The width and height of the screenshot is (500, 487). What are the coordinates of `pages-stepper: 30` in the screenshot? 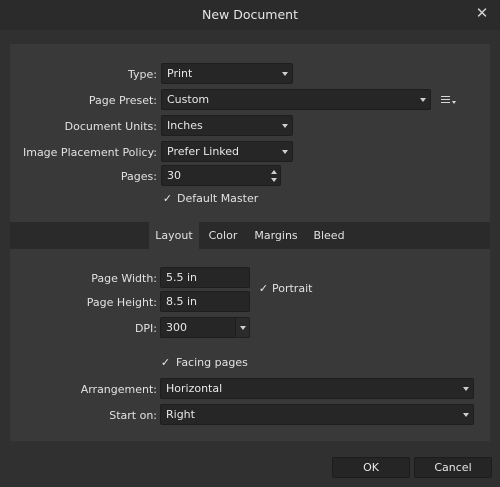 It's located at (221, 175).